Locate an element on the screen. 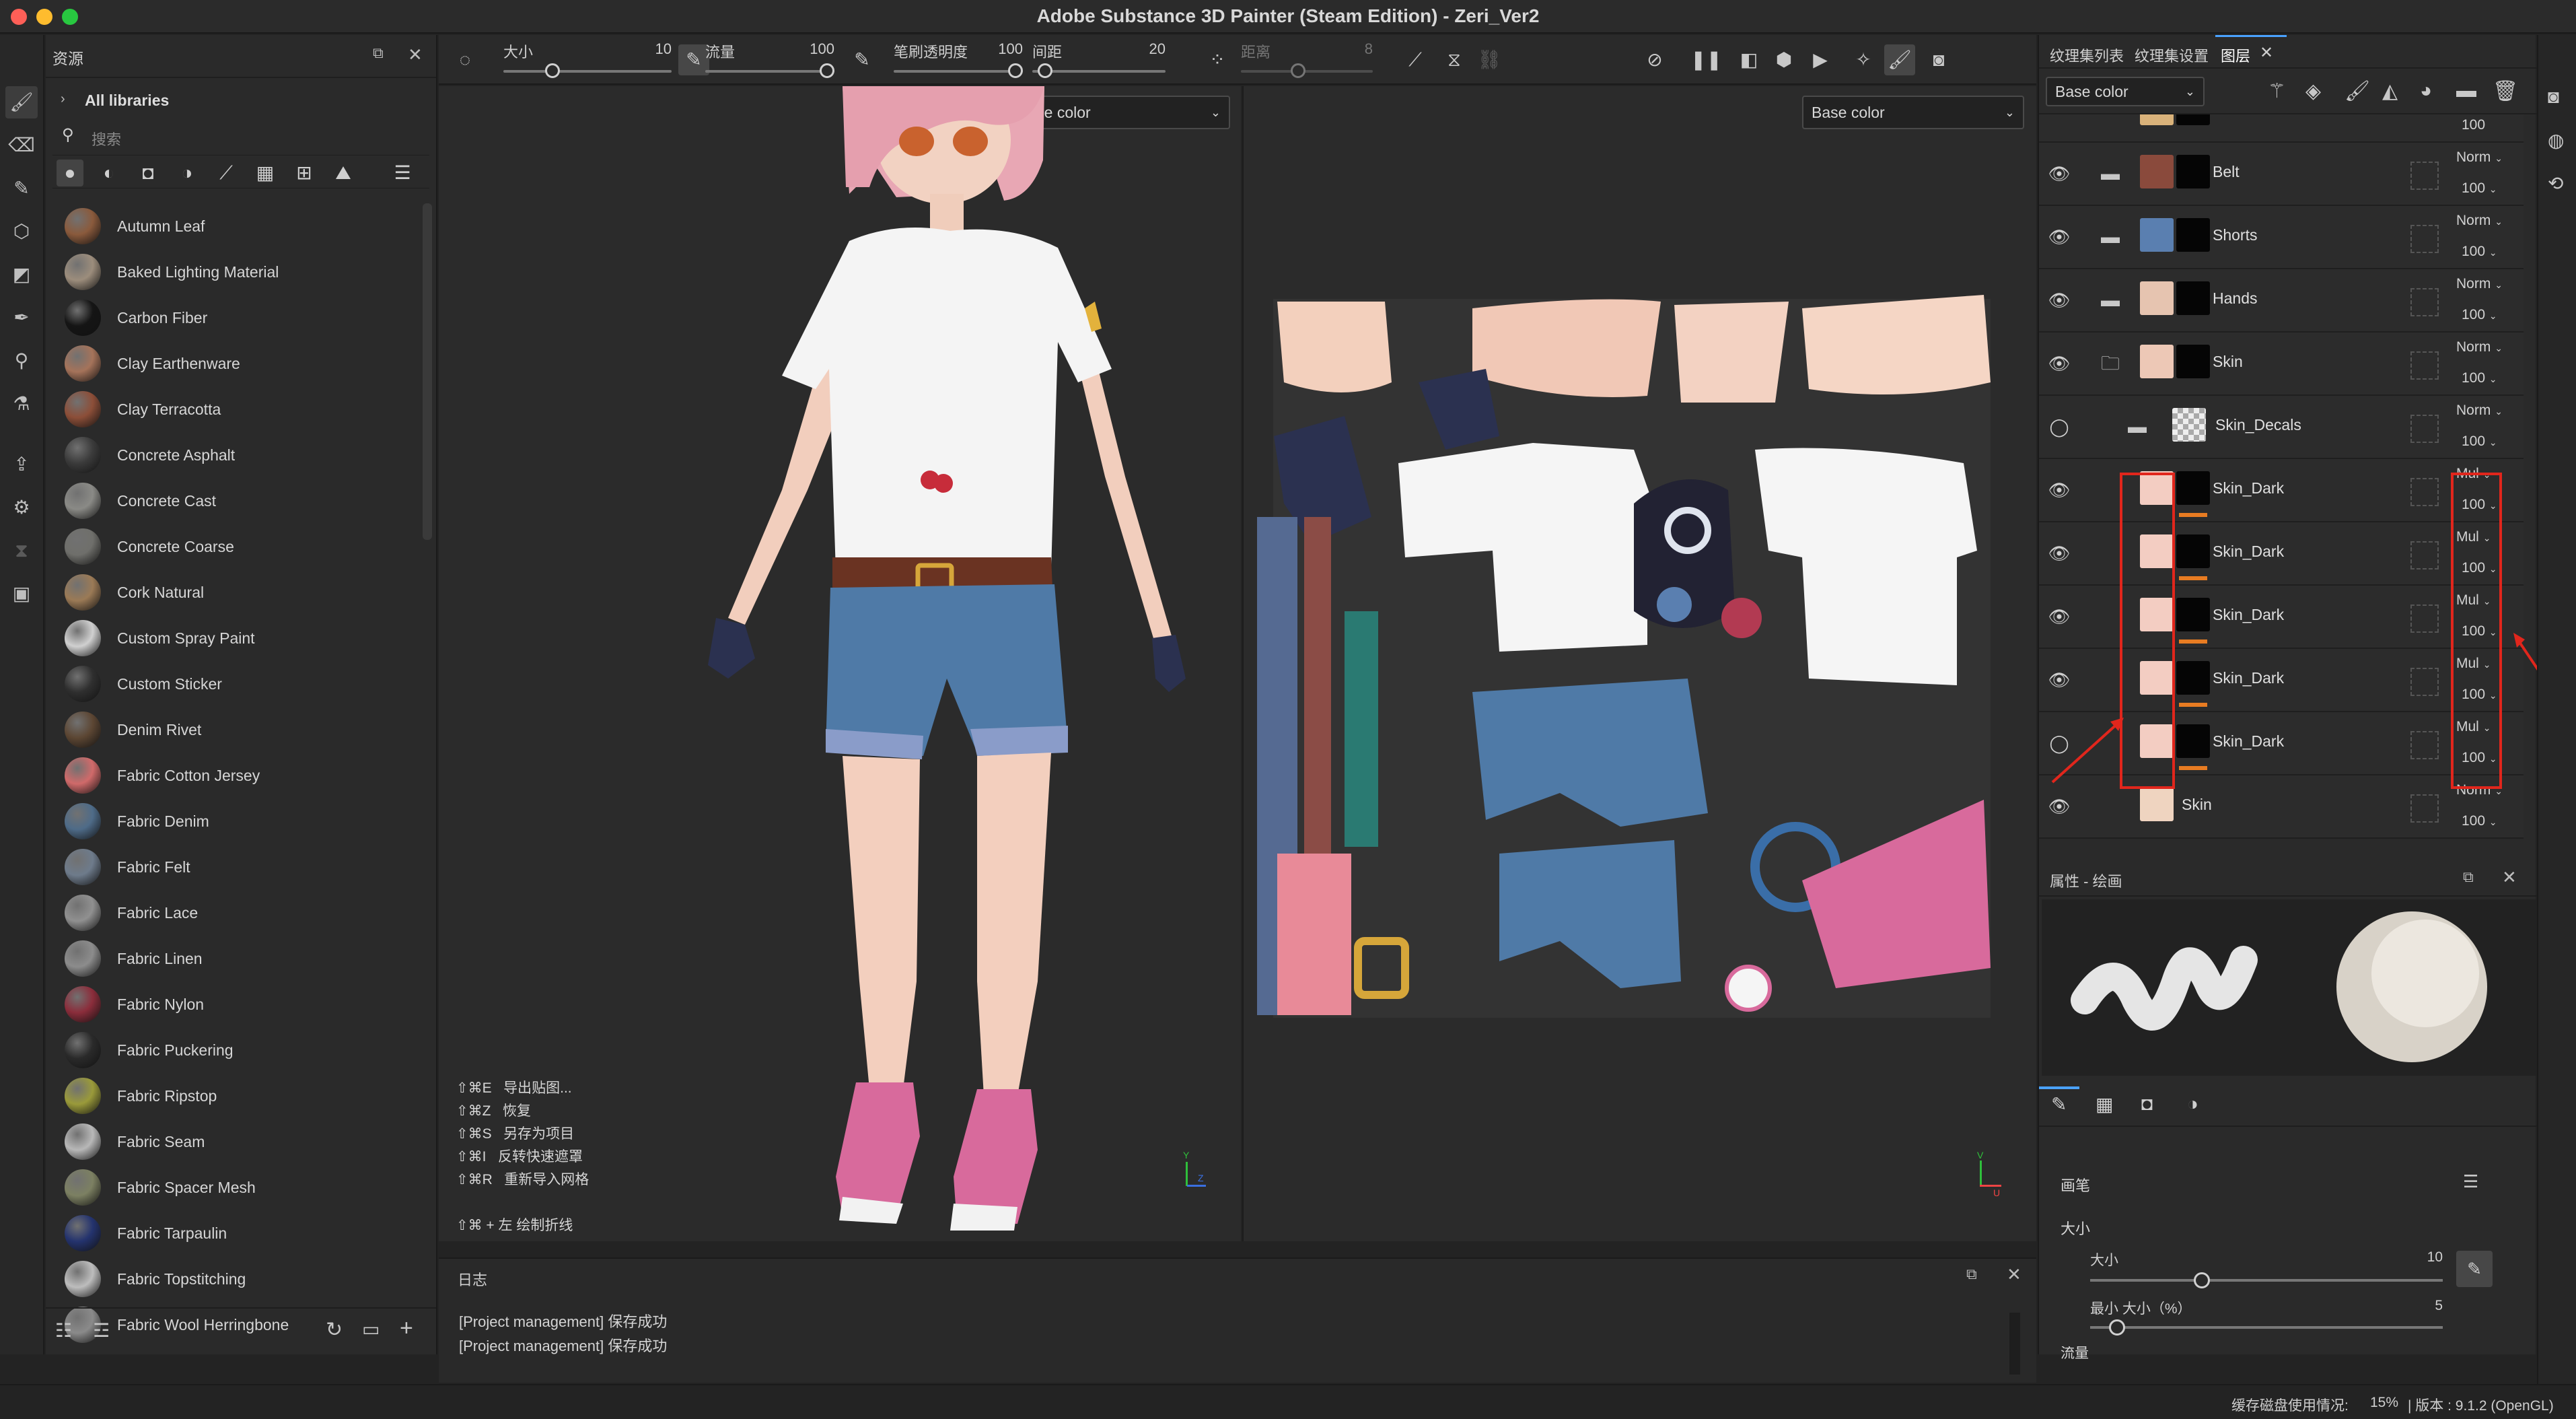  alpha-tab-icon: ▦ is located at coordinates (2104, 1104).